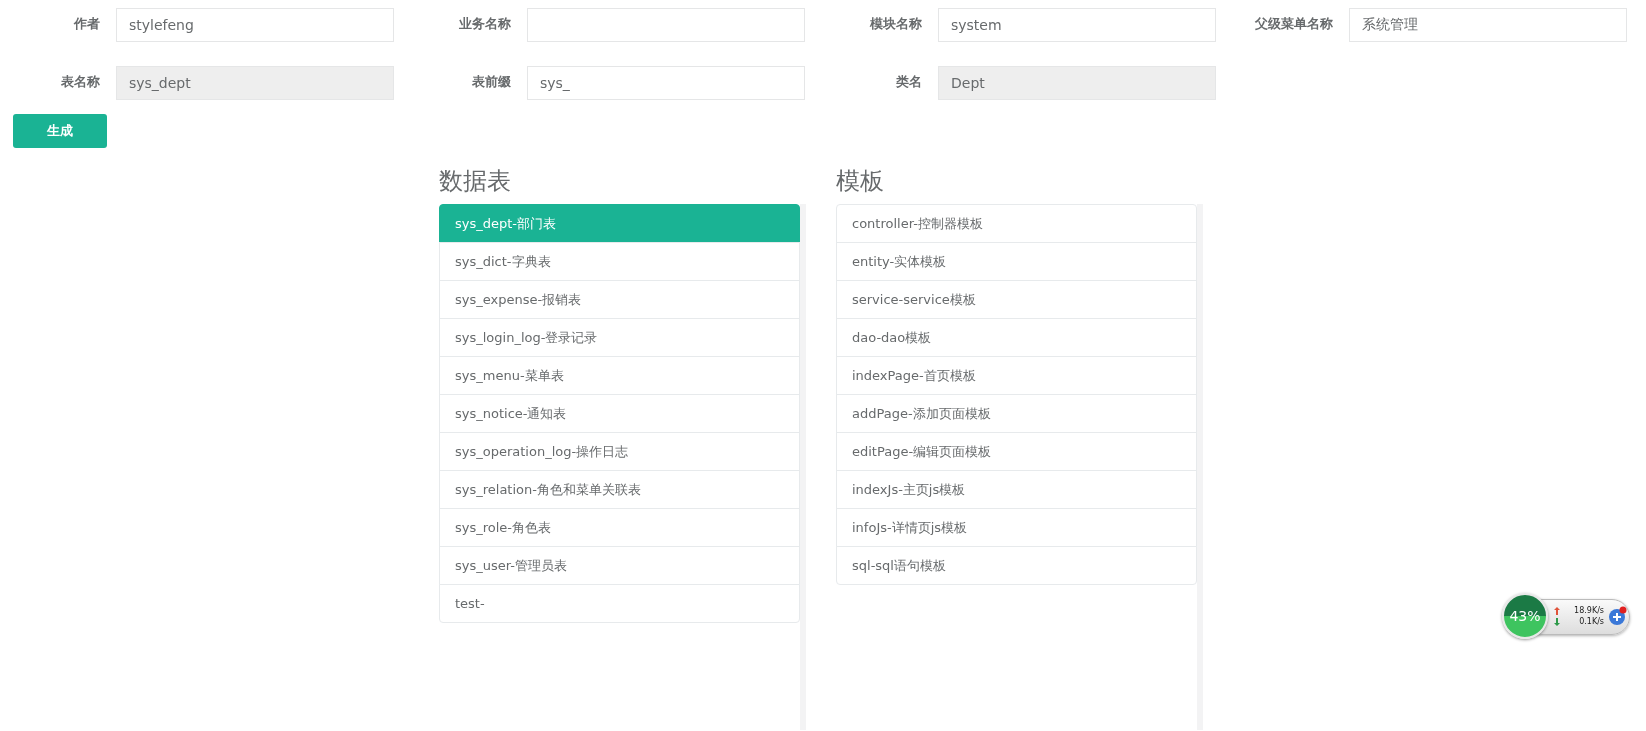  I want to click on list-item: sql-sql语句模板, so click(1016, 565).